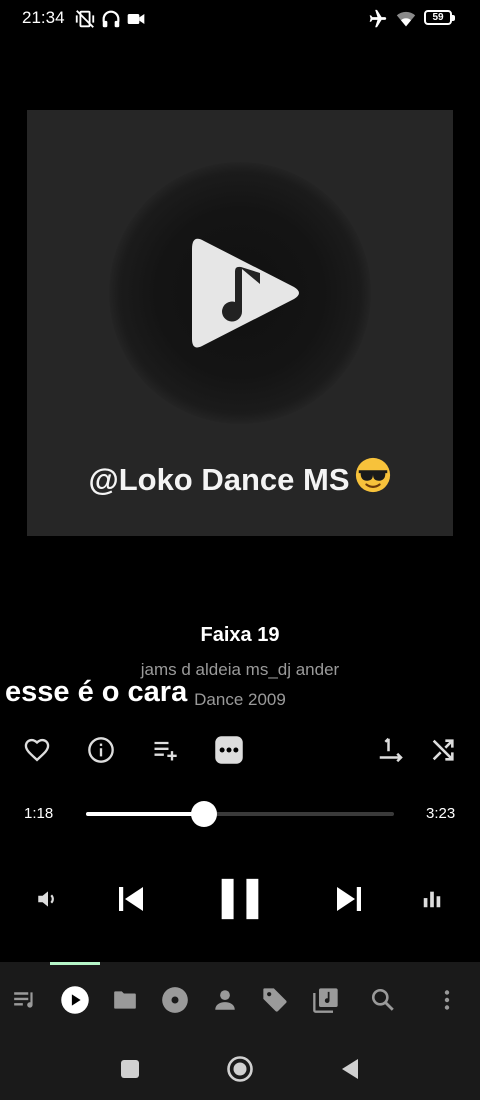 The width and height of the screenshot is (480, 1100). I want to click on nav-genres, so click(275, 1000).